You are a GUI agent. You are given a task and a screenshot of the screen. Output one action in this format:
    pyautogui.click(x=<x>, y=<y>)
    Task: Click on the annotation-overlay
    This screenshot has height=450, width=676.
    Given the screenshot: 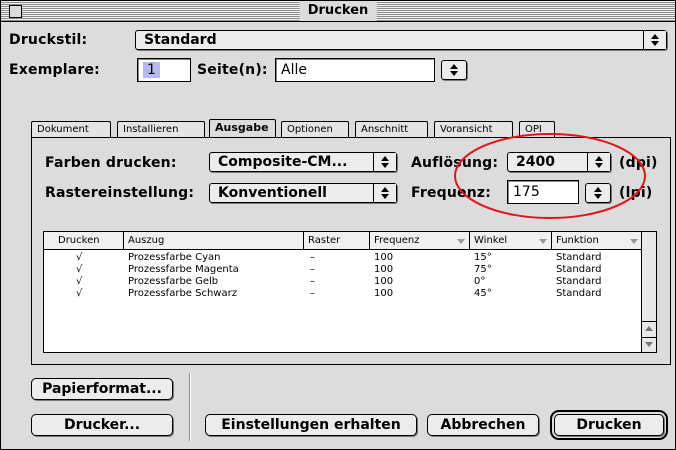 What is the action you would take?
    pyautogui.click(x=550, y=176)
    